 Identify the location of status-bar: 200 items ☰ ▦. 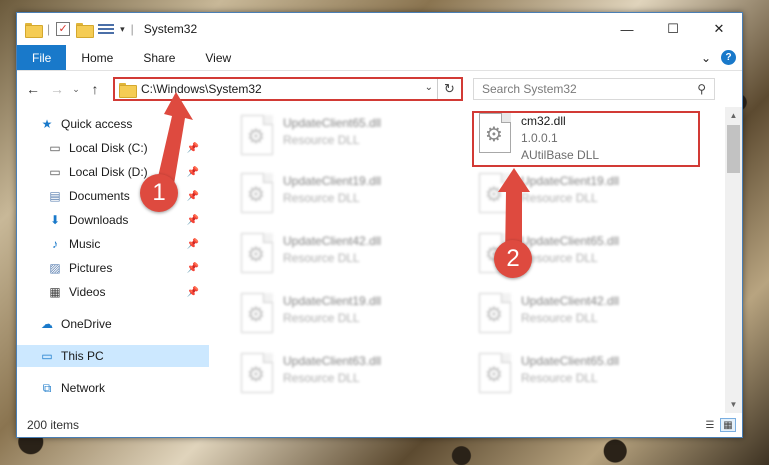
(379, 425).